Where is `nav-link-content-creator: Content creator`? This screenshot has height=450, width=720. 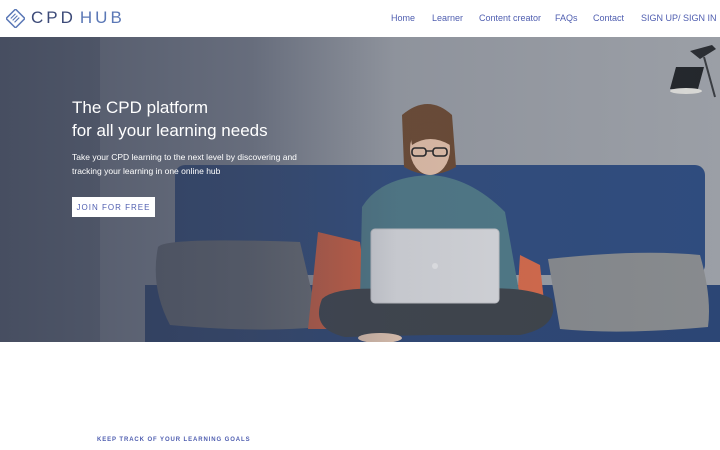
nav-link-content-creator: Content creator is located at coordinates (510, 18).